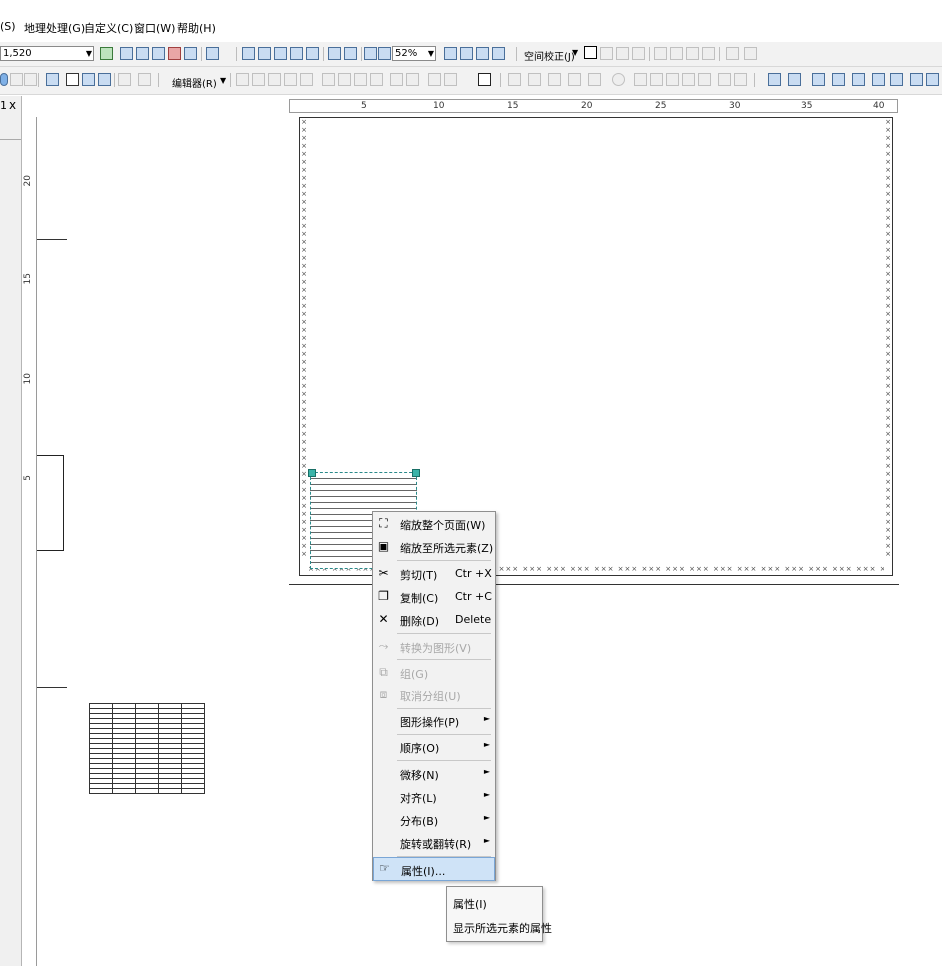  Describe the element at coordinates (622, 53) in the screenshot. I see `modify-link-icon` at that location.